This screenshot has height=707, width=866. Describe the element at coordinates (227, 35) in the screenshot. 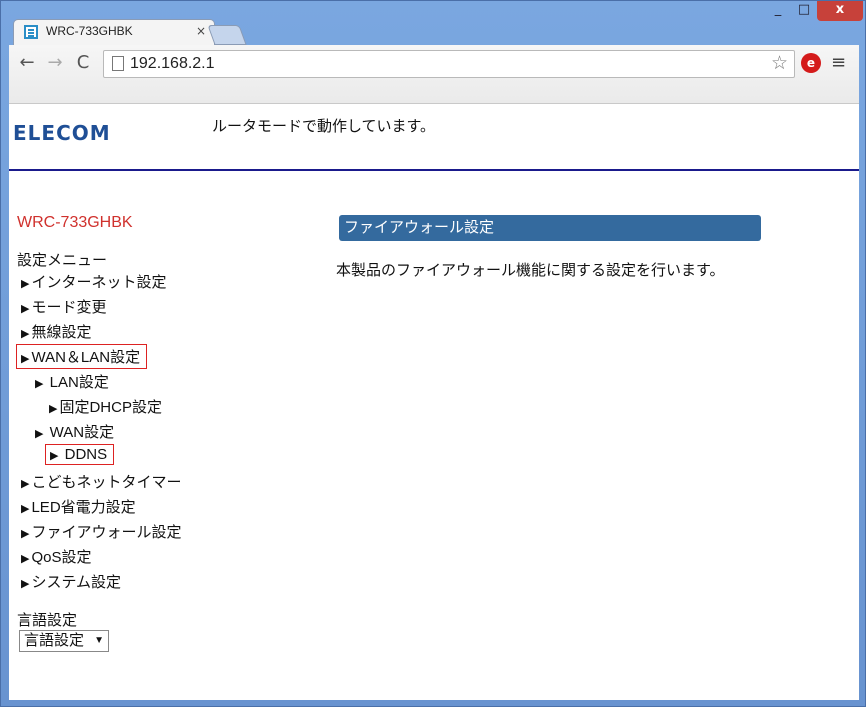

I see `new-tab-button` at that location.